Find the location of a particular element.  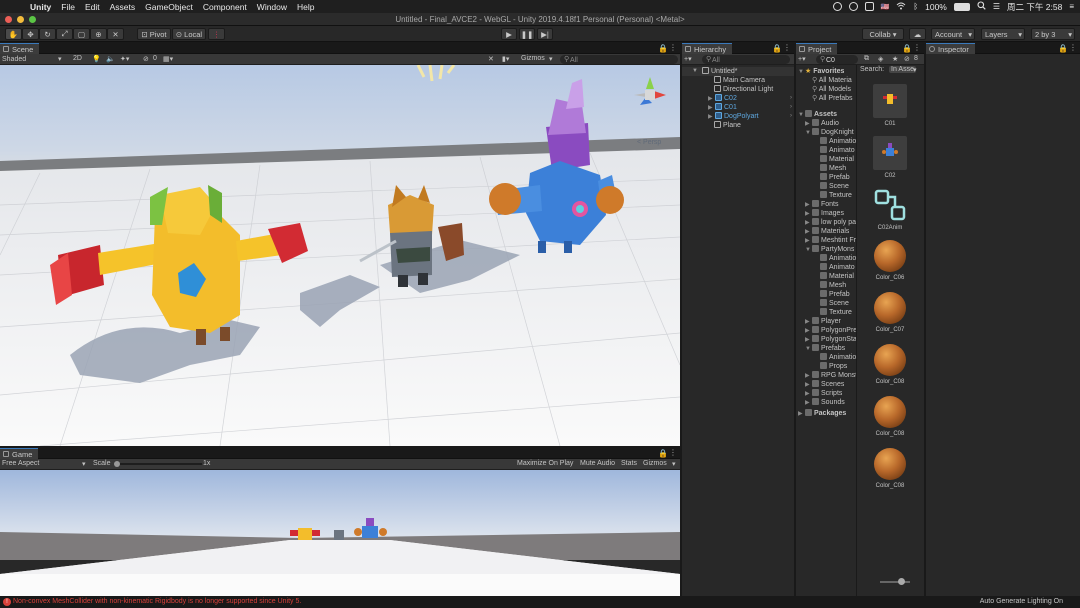

project-folder-item: ▶ Player is located at coordinates (823, 321).